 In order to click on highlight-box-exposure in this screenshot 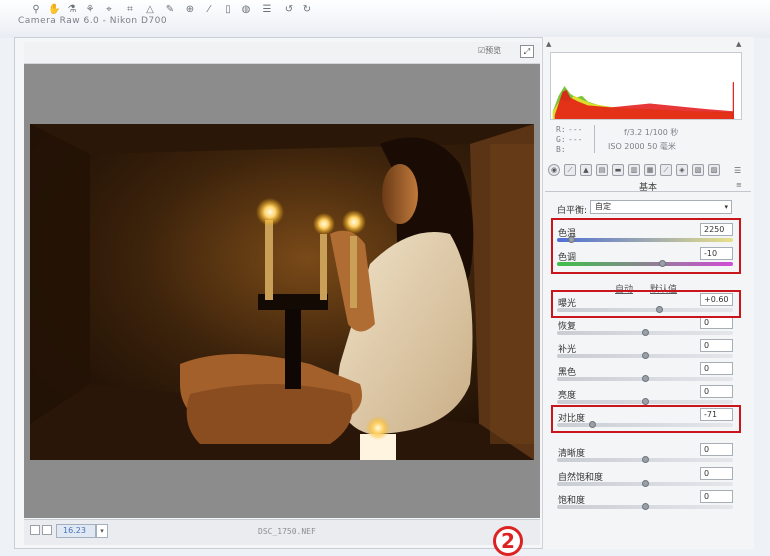, I will do `click(646, 304)`.